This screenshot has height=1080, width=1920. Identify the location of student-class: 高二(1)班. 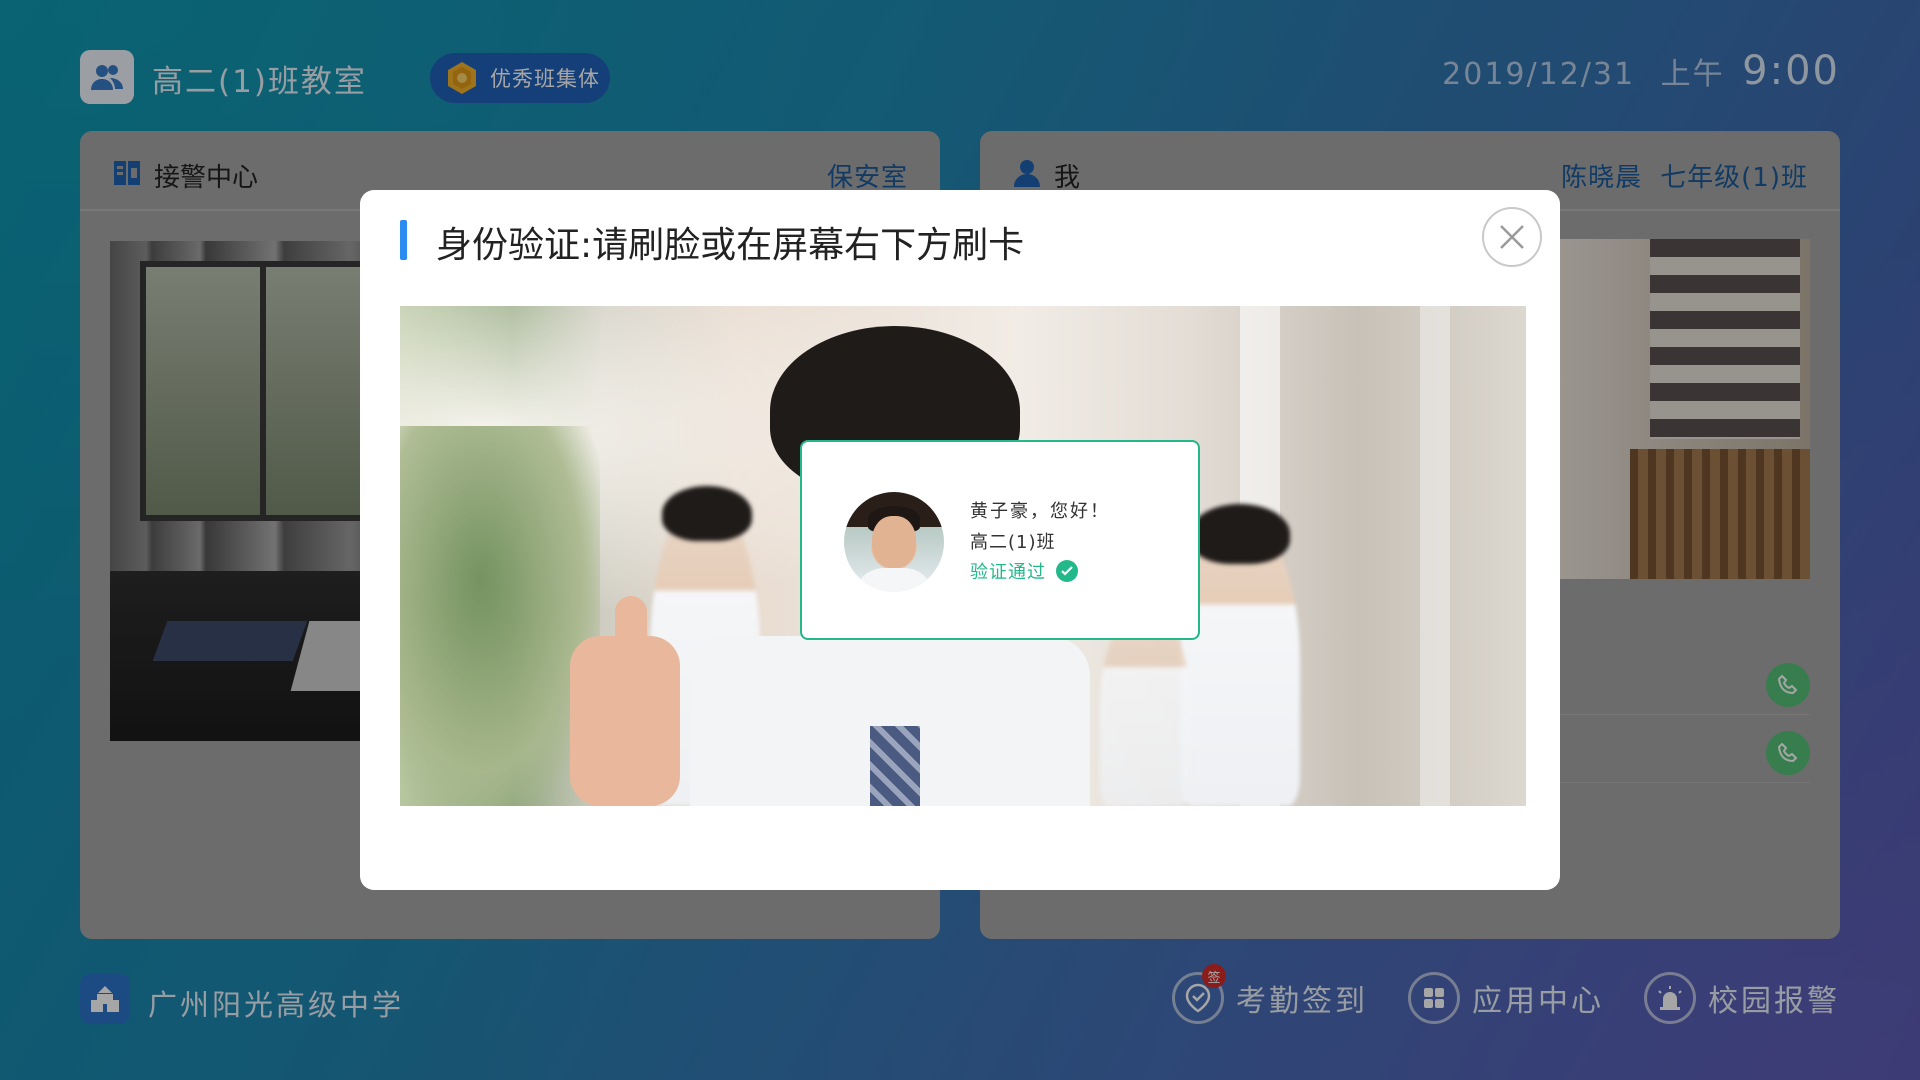
(1013, 542).